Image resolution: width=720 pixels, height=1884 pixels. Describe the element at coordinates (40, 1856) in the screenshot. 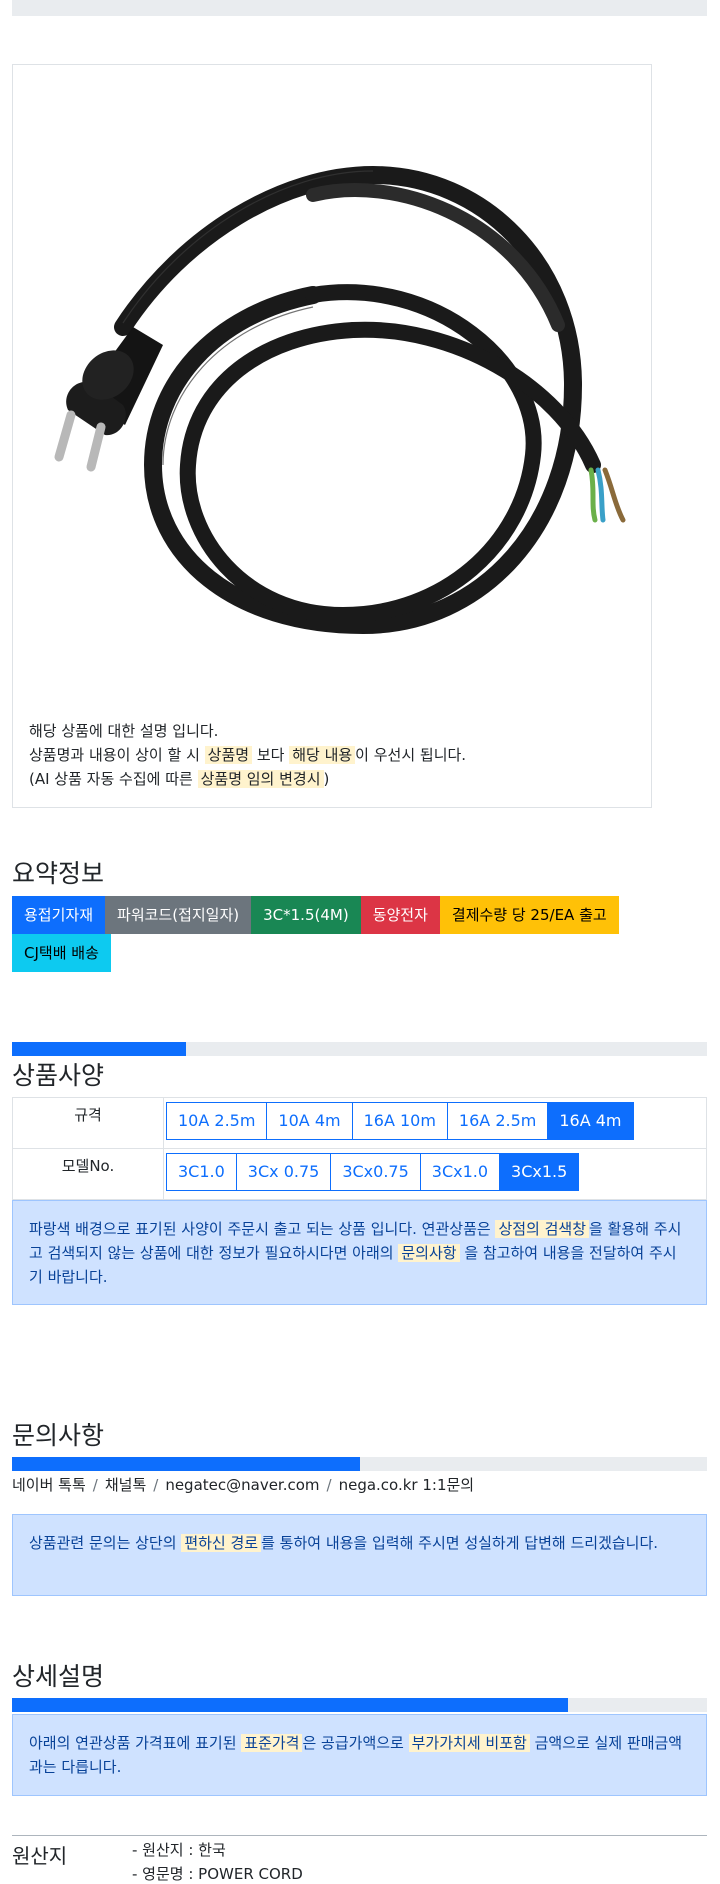

I see `origin-title: 원산지` at that location.